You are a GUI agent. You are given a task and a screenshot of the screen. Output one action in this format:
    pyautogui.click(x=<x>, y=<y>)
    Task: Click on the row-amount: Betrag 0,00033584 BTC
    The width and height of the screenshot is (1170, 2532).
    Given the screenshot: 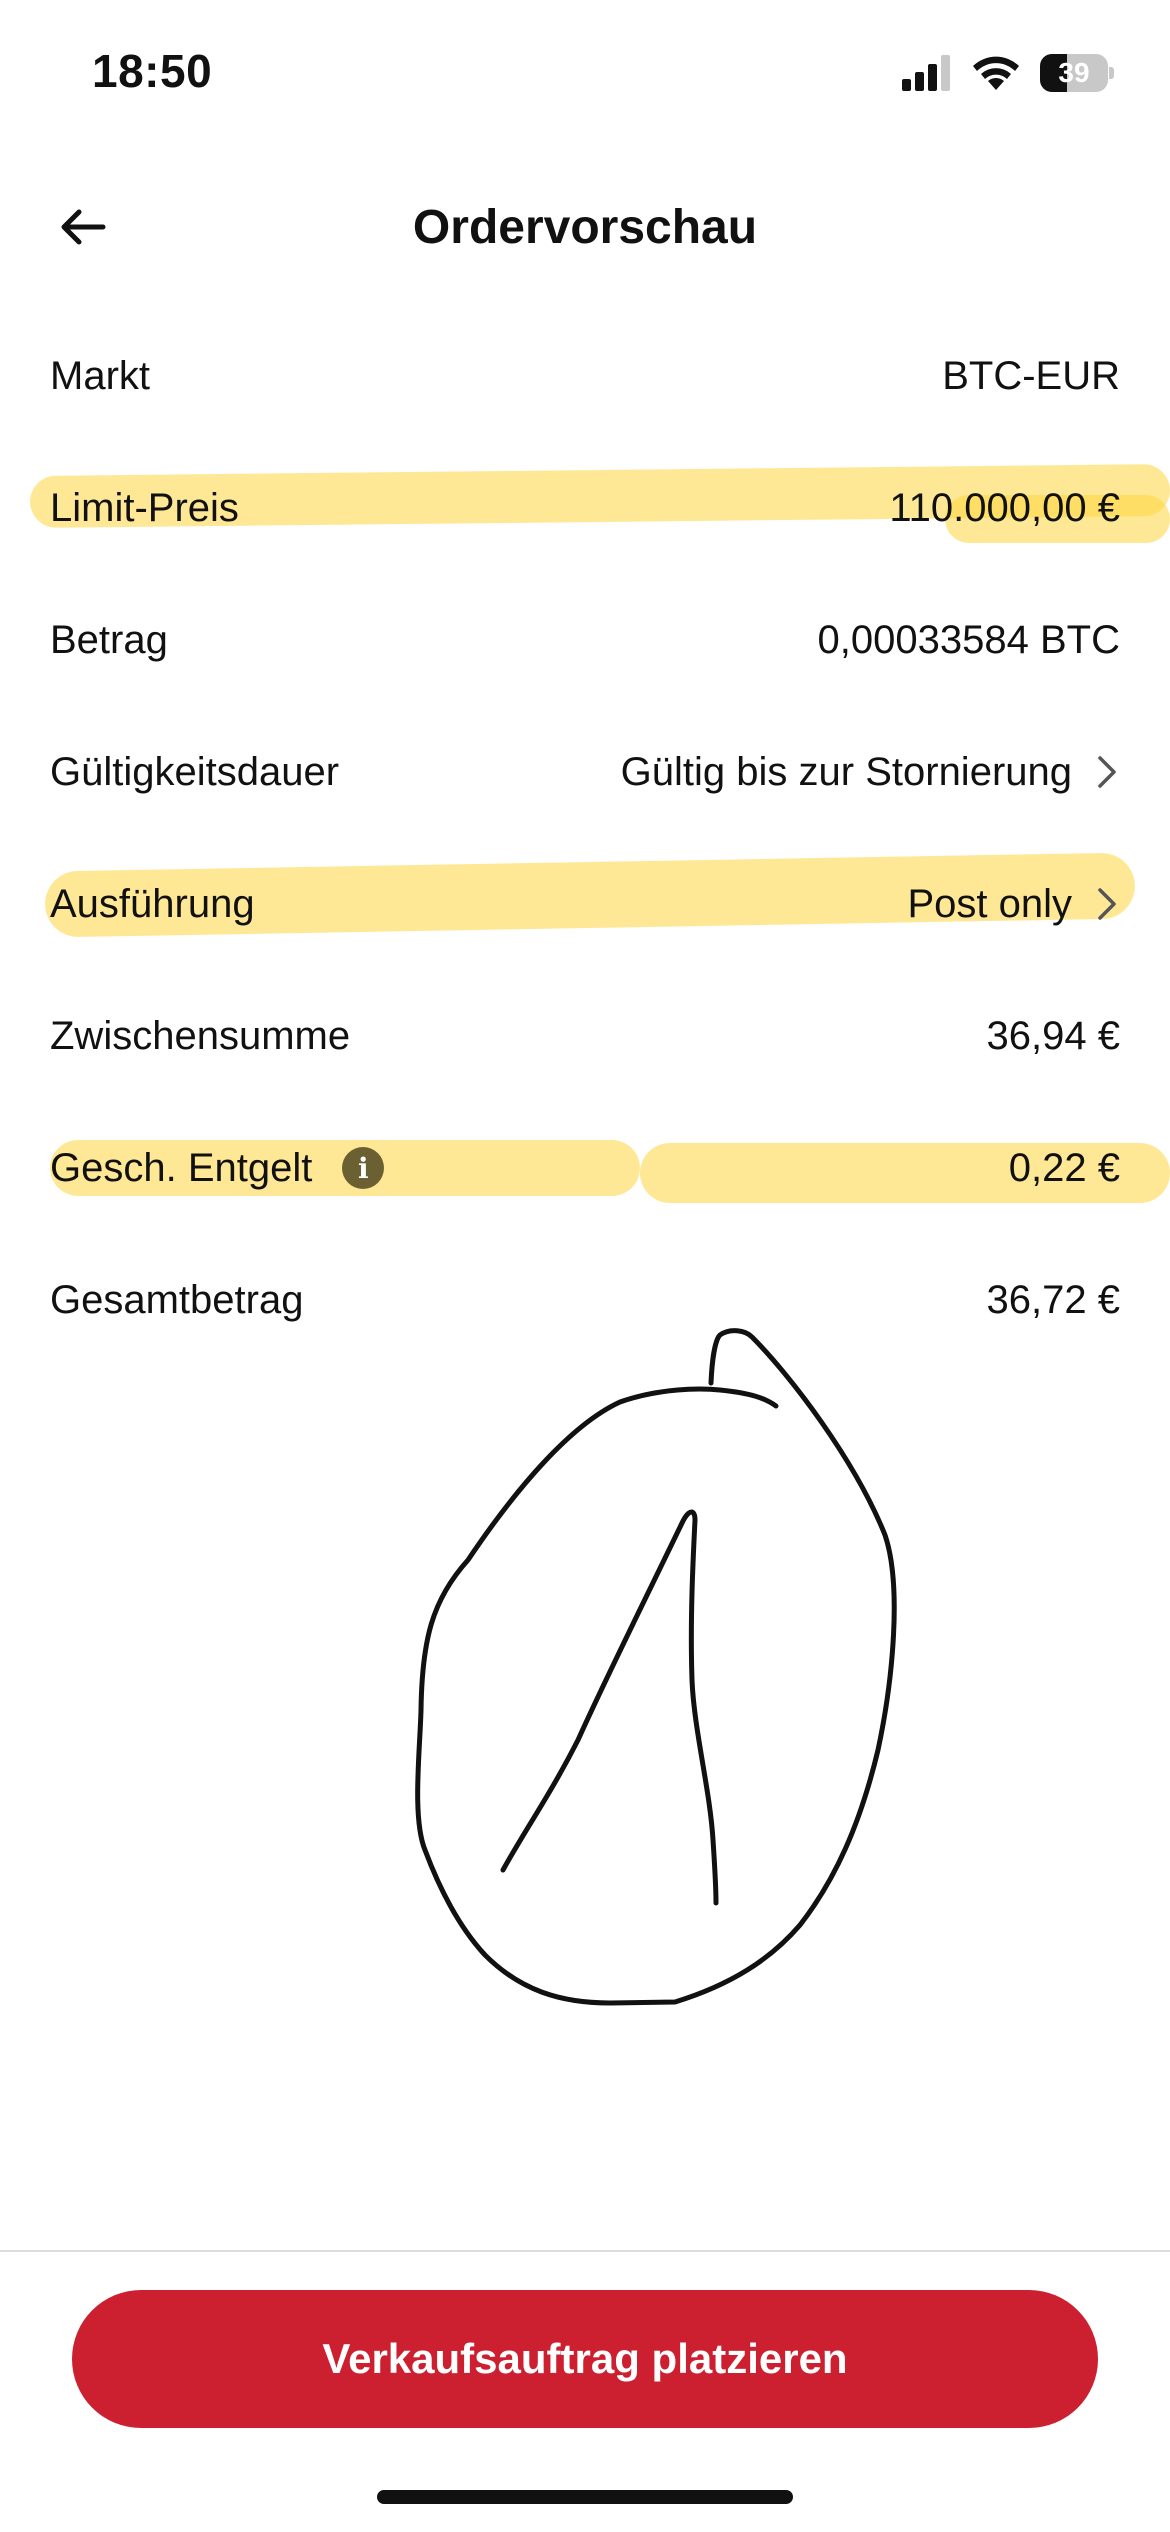 What is the action you would take?
    pyautogui.click(x=585, y=640)
    